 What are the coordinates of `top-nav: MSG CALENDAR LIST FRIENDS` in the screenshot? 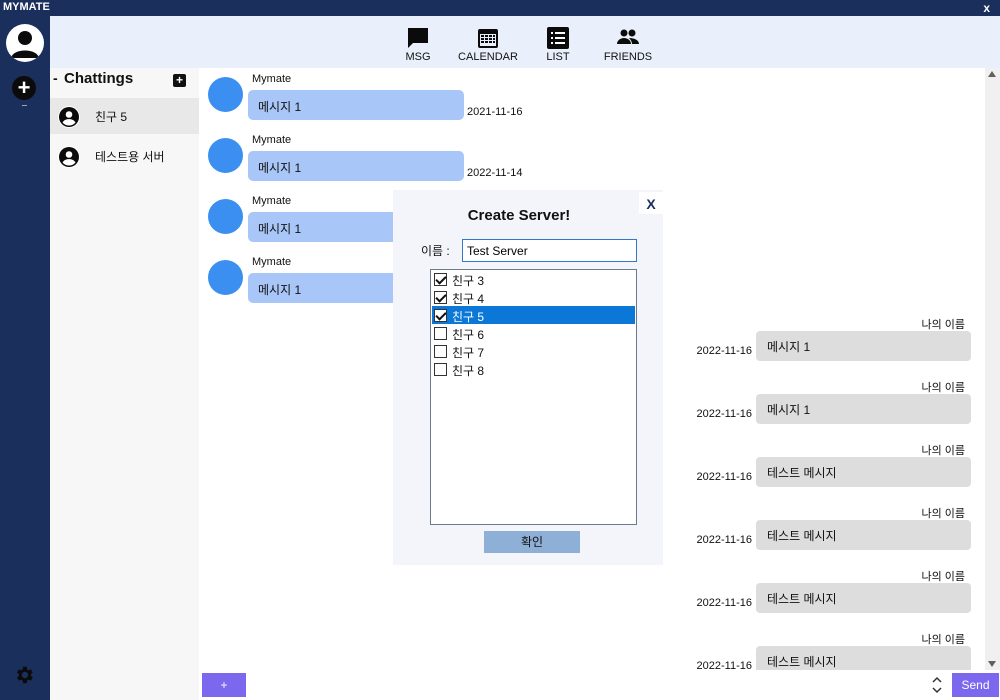 It's located at (525, 42).